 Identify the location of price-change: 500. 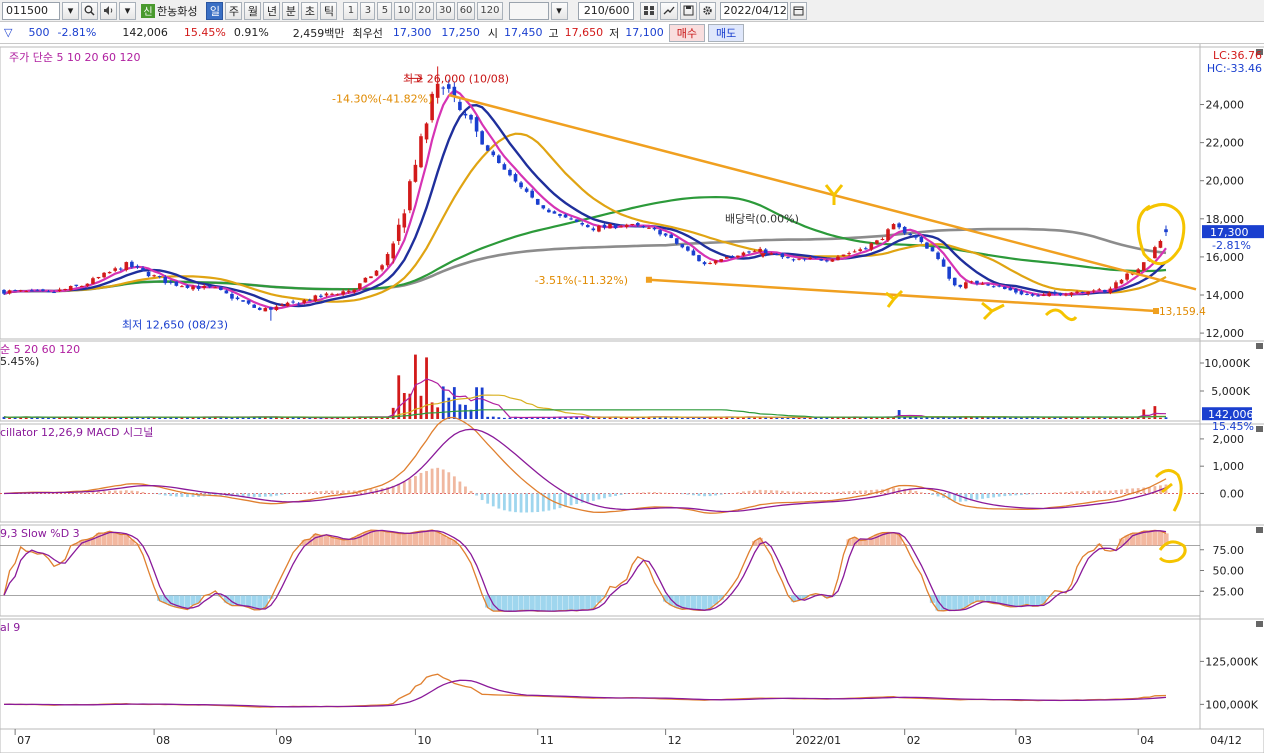
(39, 32).